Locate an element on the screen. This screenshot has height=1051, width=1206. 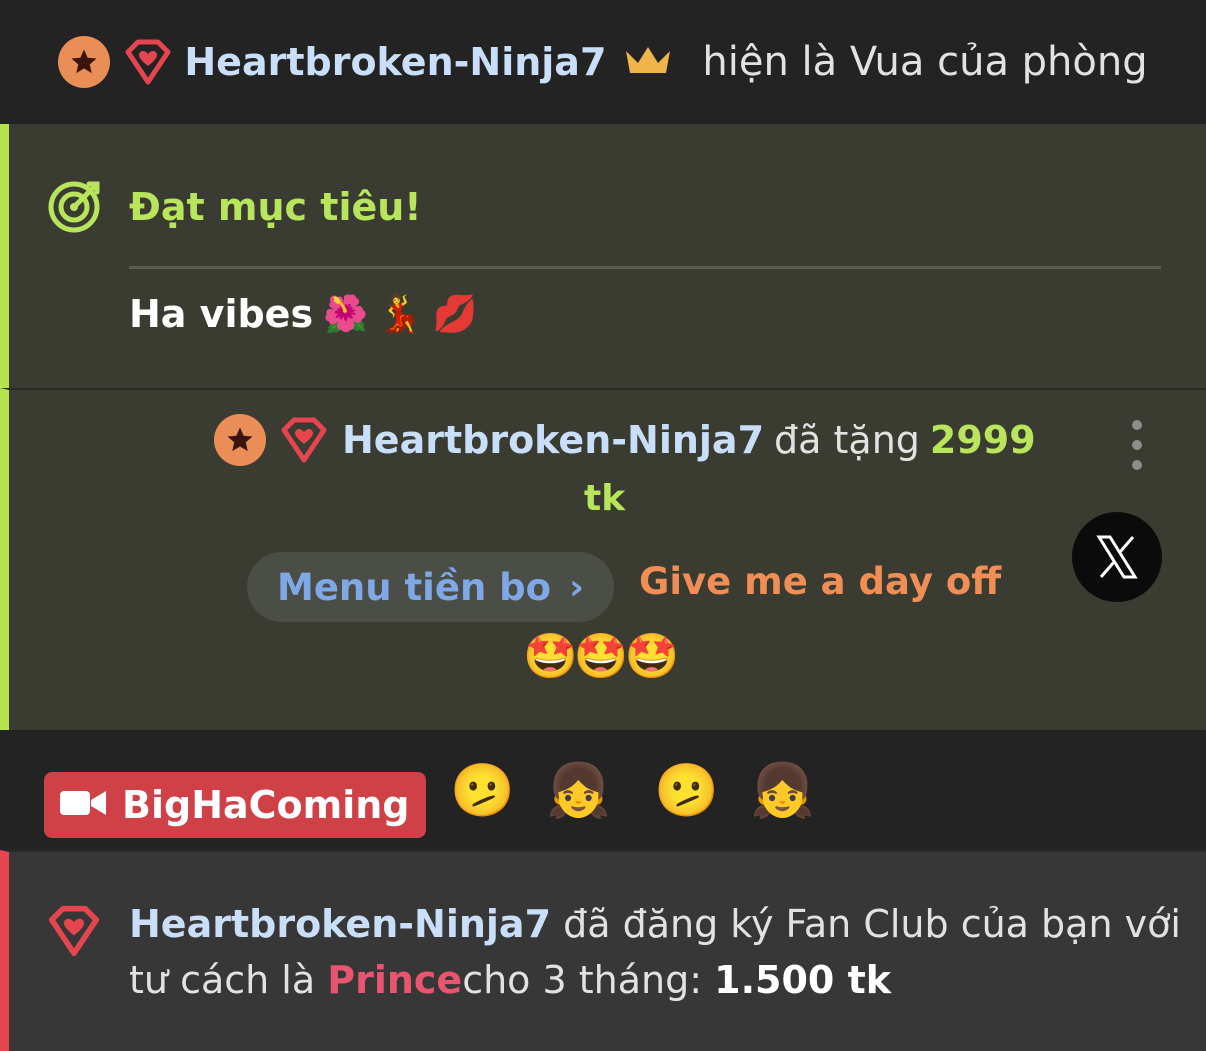
tip-note: Give me a day off is located at coordinates (820, 581).